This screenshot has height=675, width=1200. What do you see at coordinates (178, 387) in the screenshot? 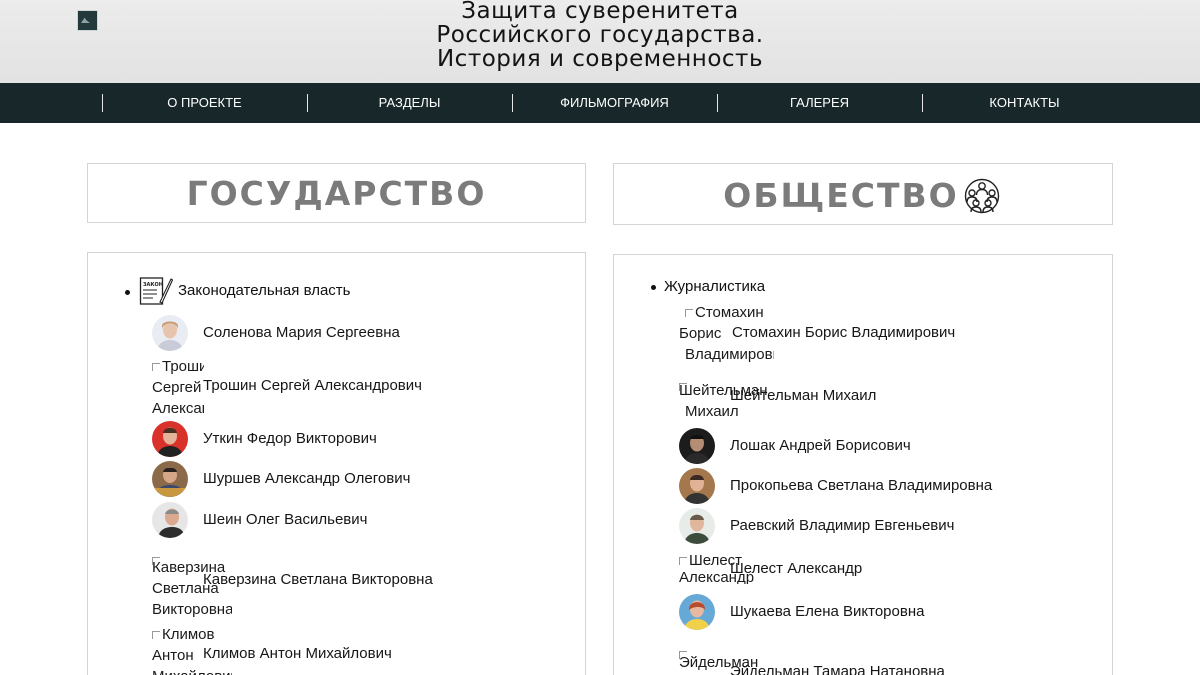
I see `broken-avatar-alt: Трошин Сергей Александрович` at bounding box center [178, 387].